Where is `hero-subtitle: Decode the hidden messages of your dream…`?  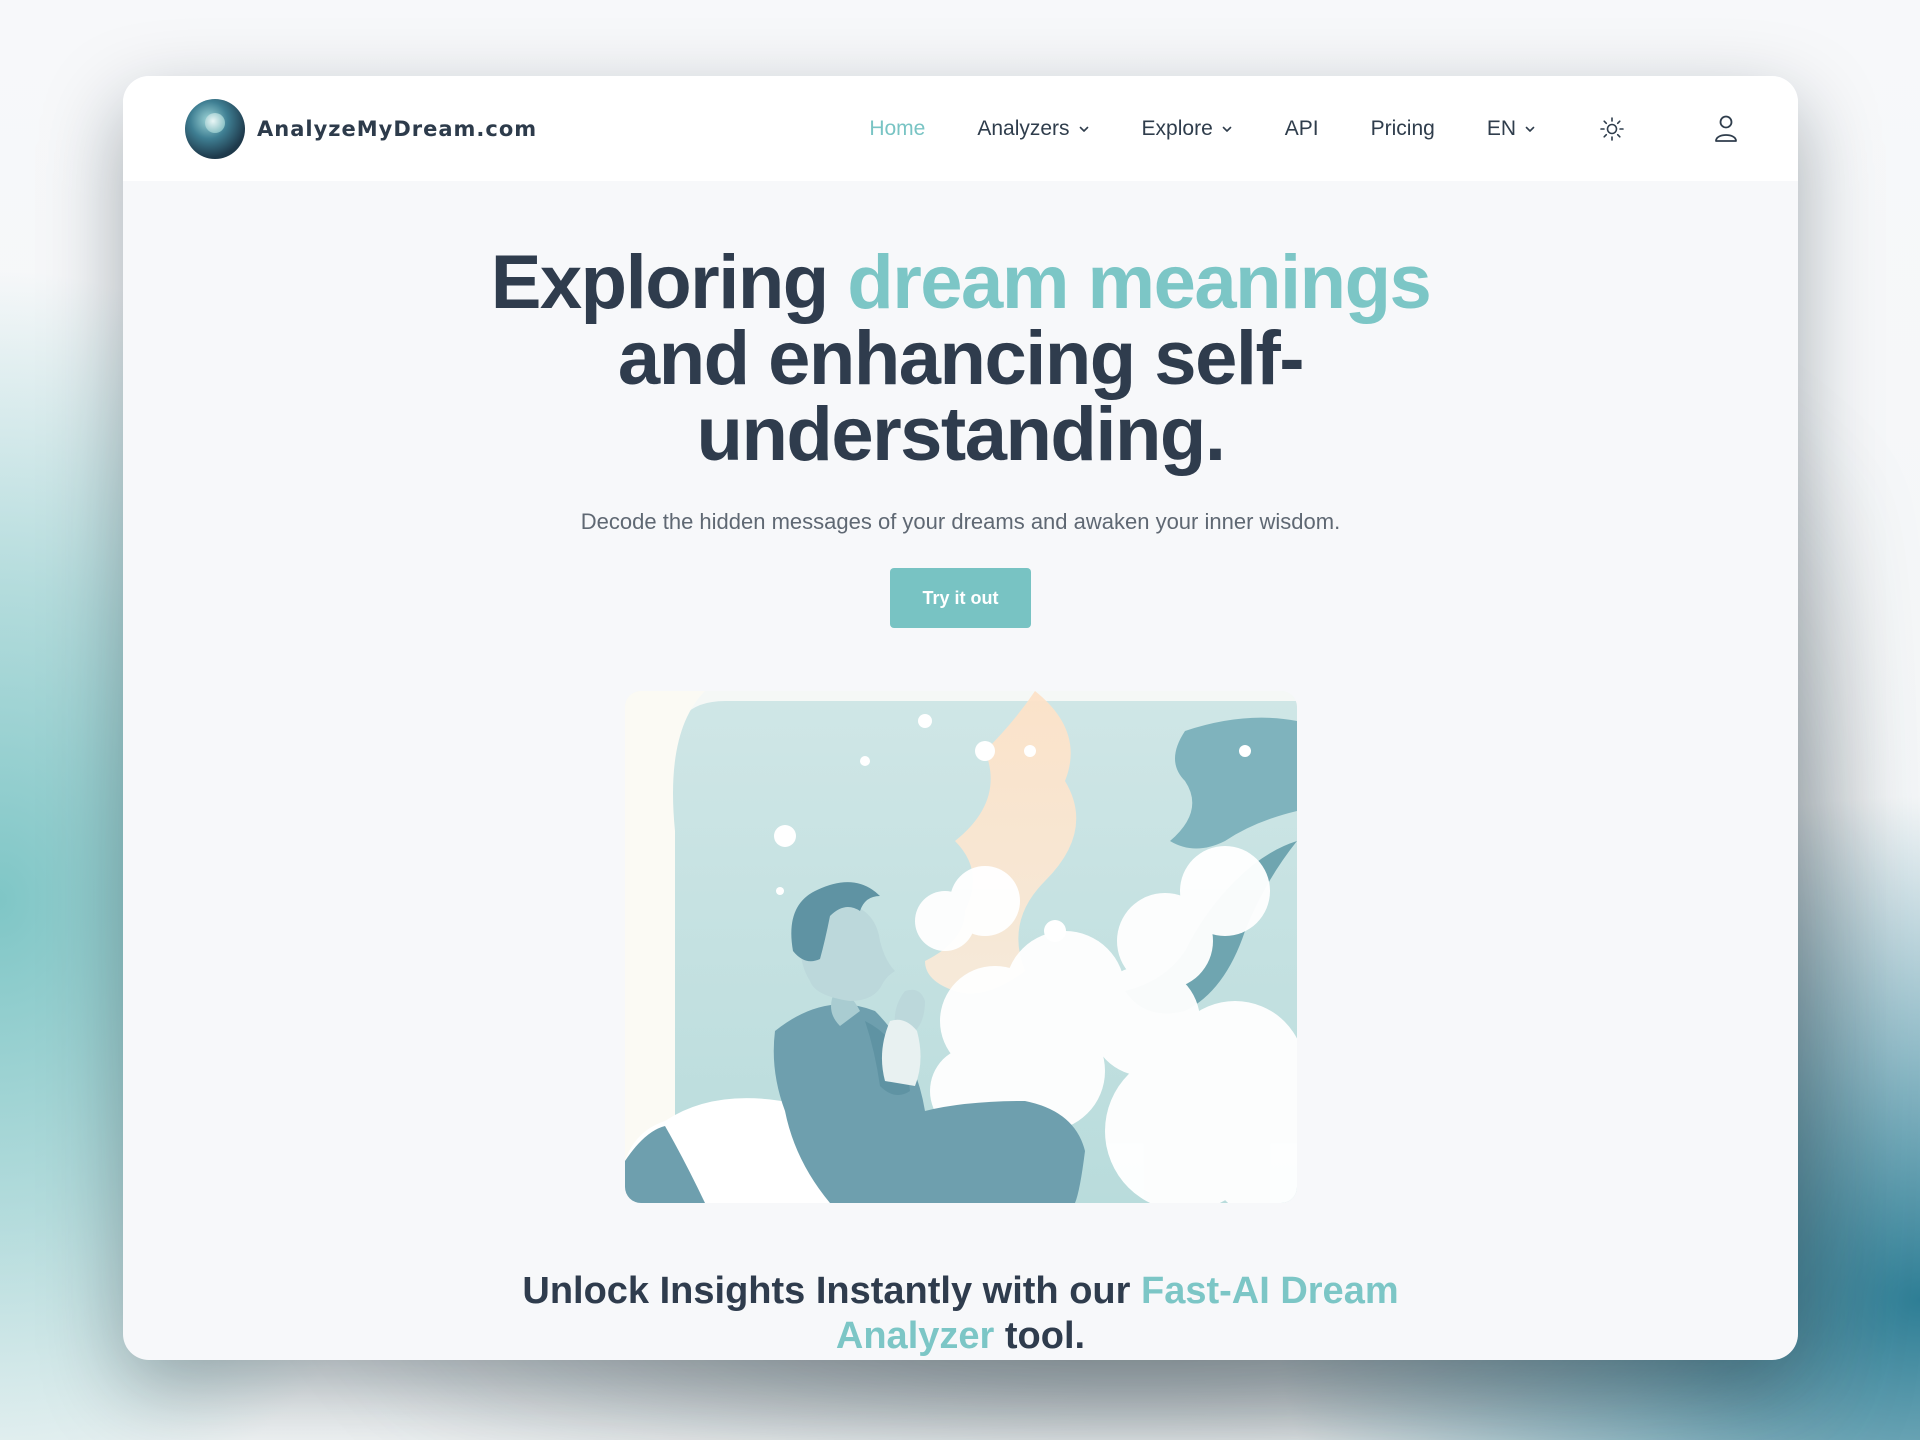
hero-subtitle: Decode the hidden messages of your dream… is located at coordinates (960, 521).